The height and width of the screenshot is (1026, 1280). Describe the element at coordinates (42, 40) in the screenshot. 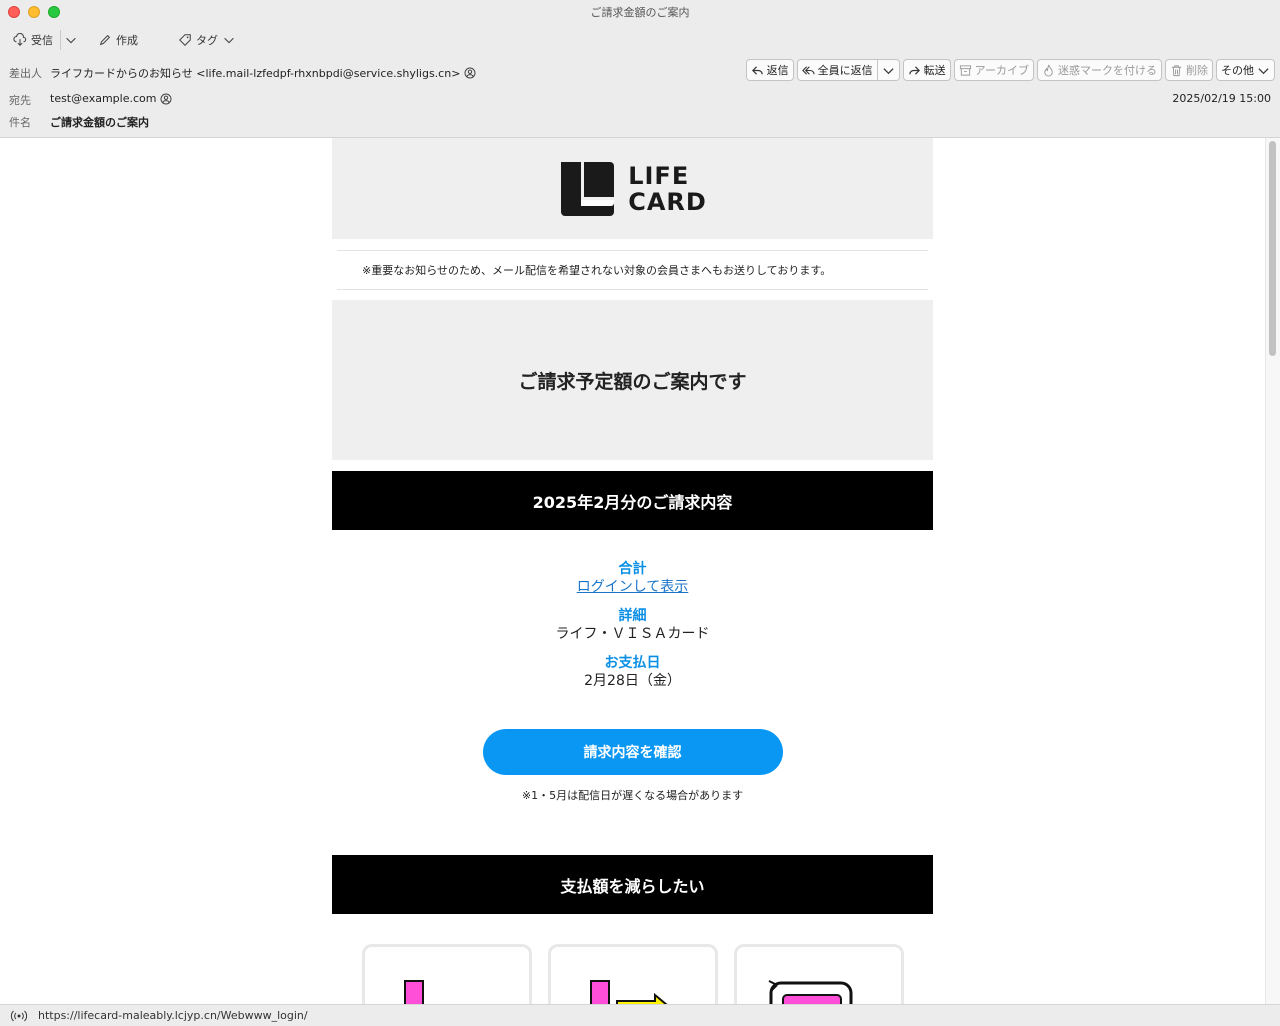

I see `receive-label: 受信` at that location.